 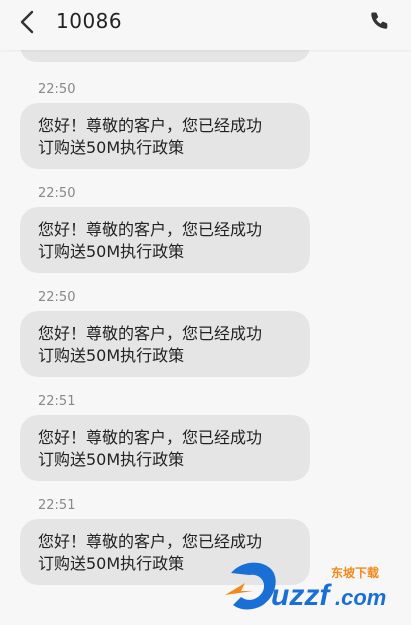 What do you see at coordinates (360, 597) in the screenshot?
I see `svg-text: .com` at bounding box center [360, 597].